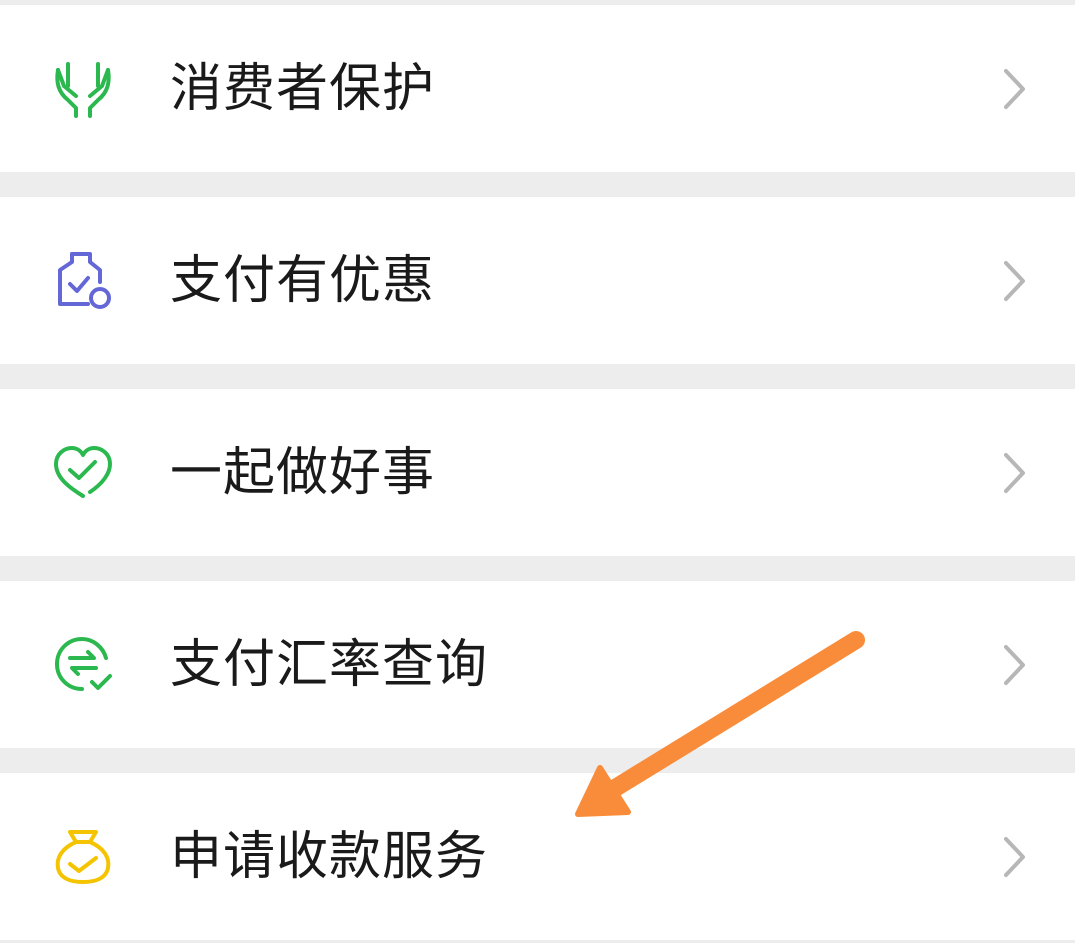  What do you see at coordinates (83, 281) in the screenshot?
I see `discount-clipboard-icon` at bounding box center [83, 281].